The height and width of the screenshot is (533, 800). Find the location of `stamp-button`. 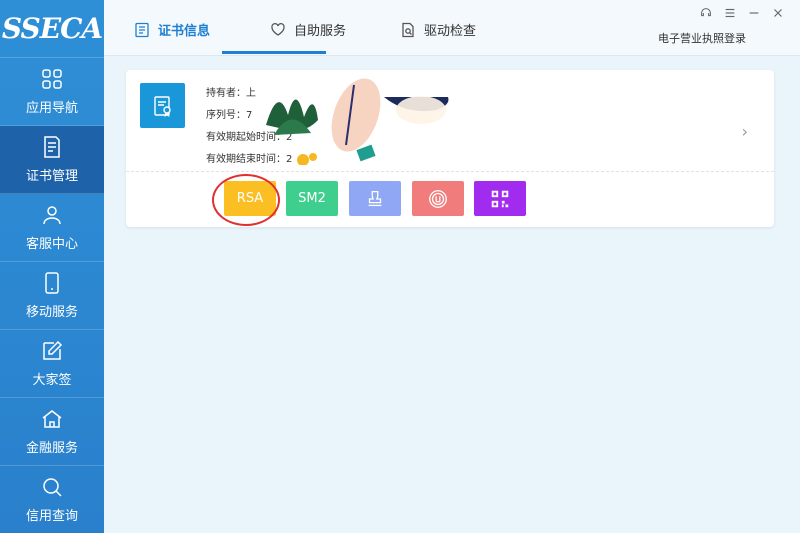

stamp-button is located at coordinates (375, 198).